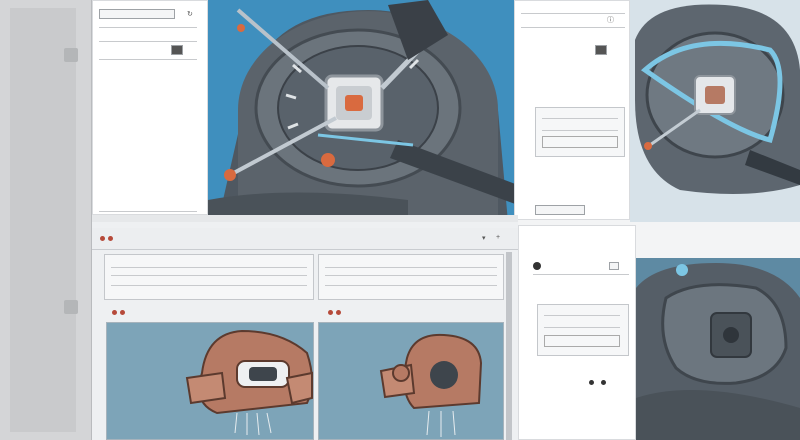 The image size is (800, 440). I want to click on record-indicator, so click(102, 238).